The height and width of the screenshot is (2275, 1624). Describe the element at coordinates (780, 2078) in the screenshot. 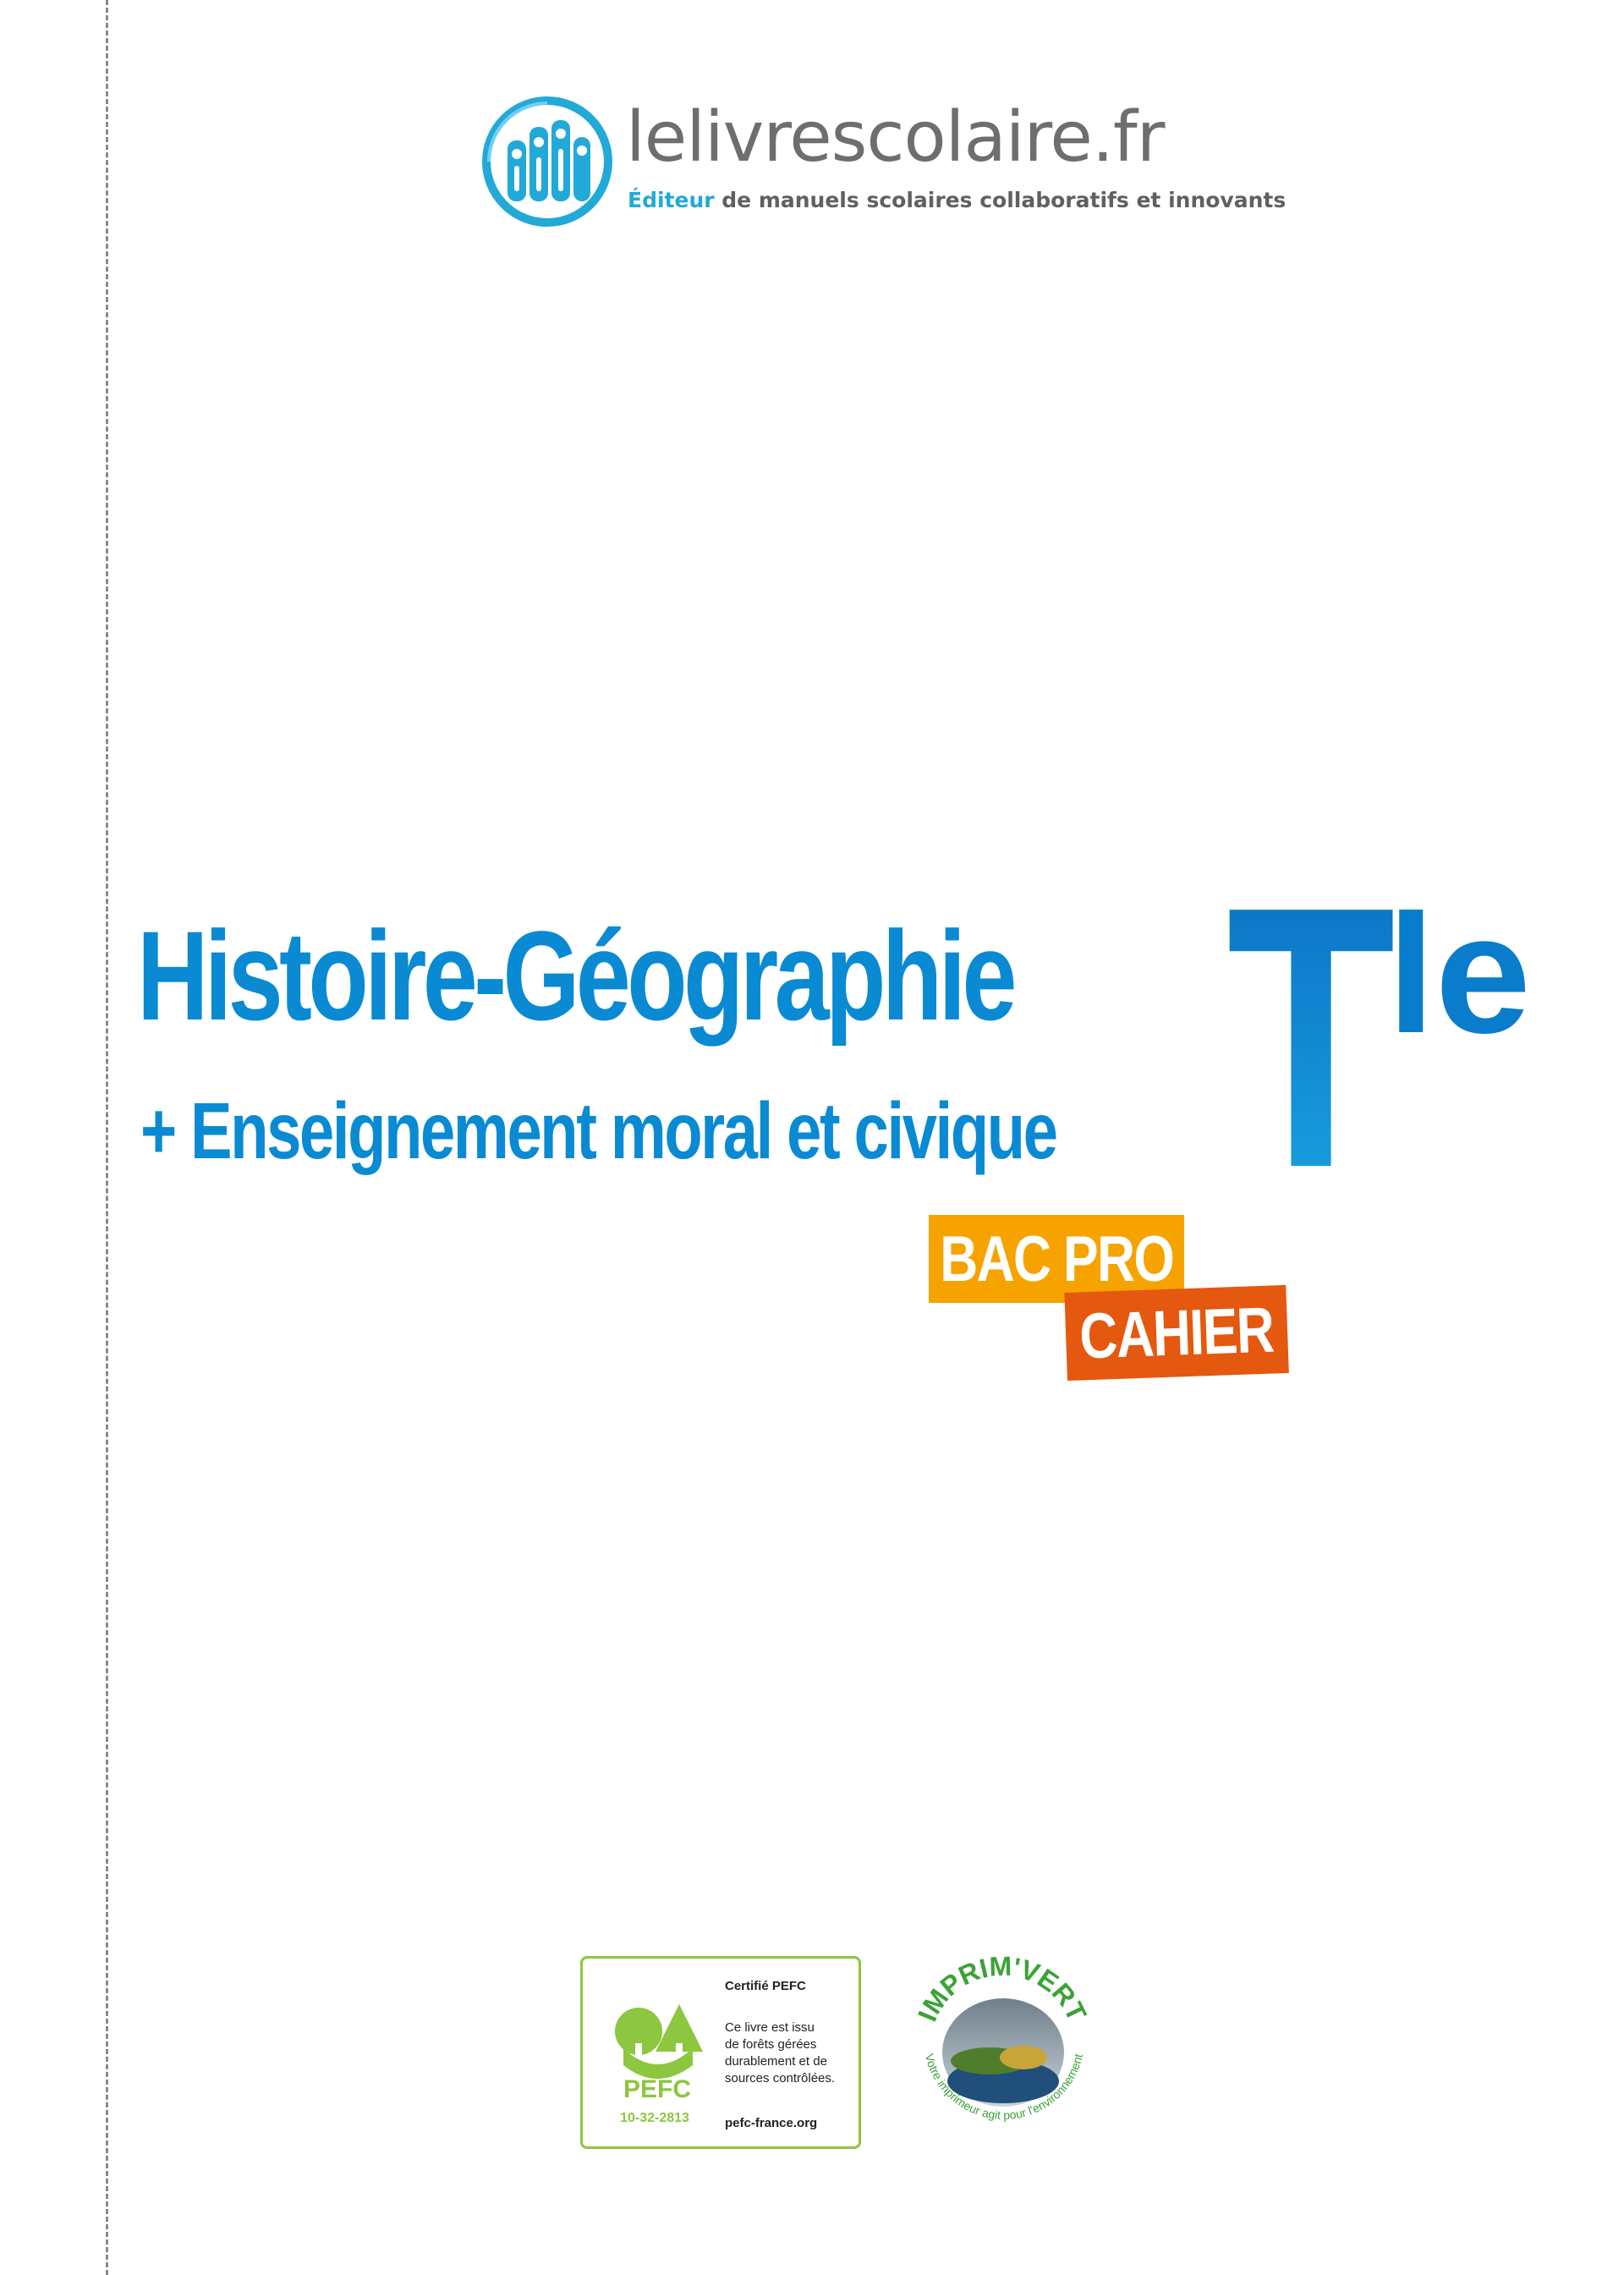

I see `pefc-line: sources contrôlées.` at that location.